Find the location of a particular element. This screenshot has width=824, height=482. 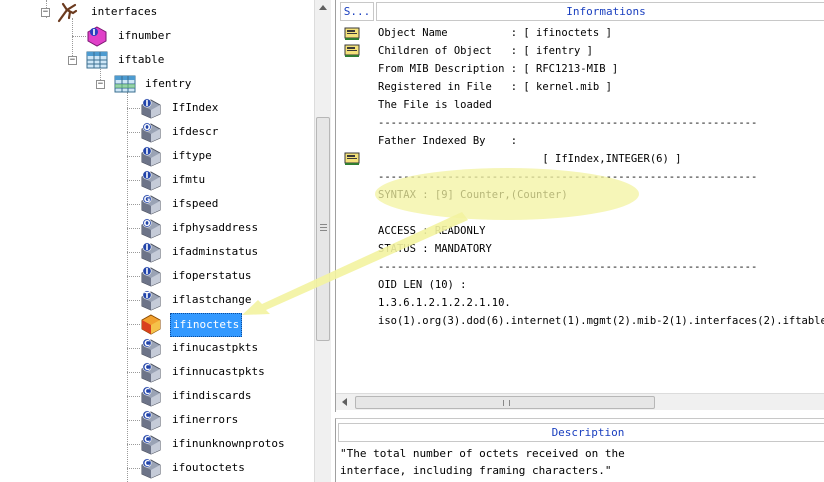

tree-node-ifnumber: Iifnumber is located at coordinates (157, 36).